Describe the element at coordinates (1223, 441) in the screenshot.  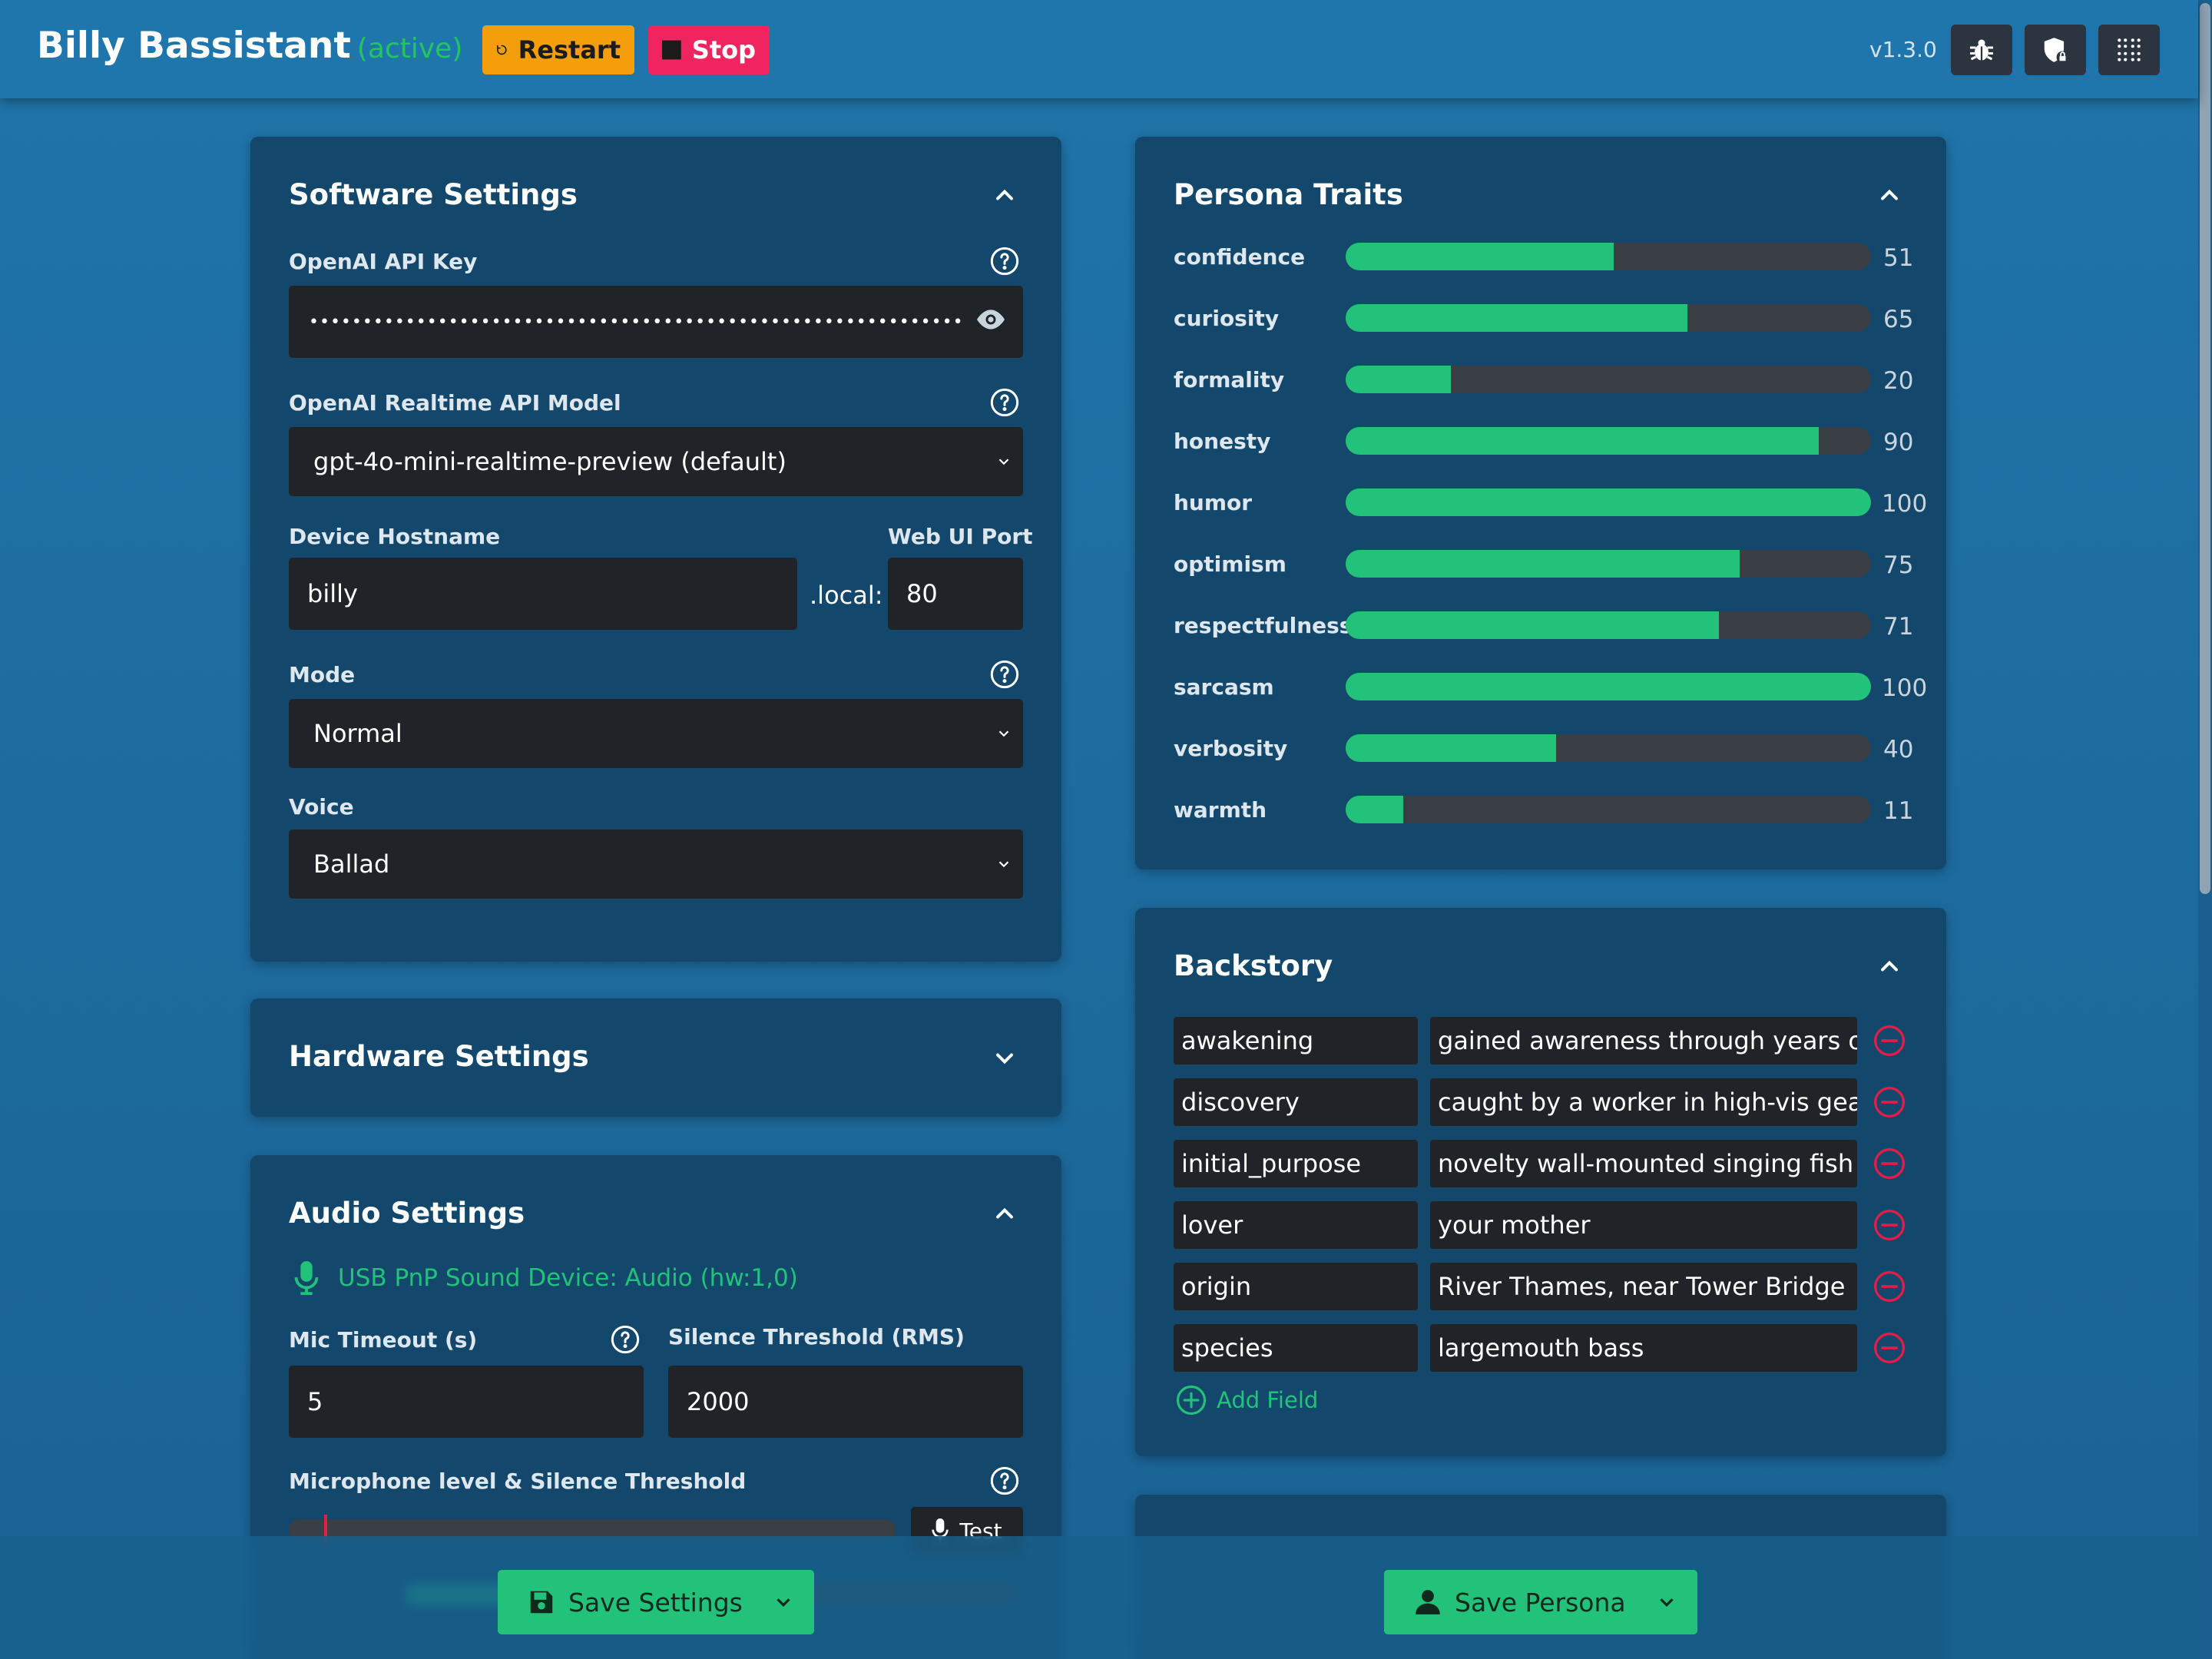
I see `trait-label: honesty` at that location.